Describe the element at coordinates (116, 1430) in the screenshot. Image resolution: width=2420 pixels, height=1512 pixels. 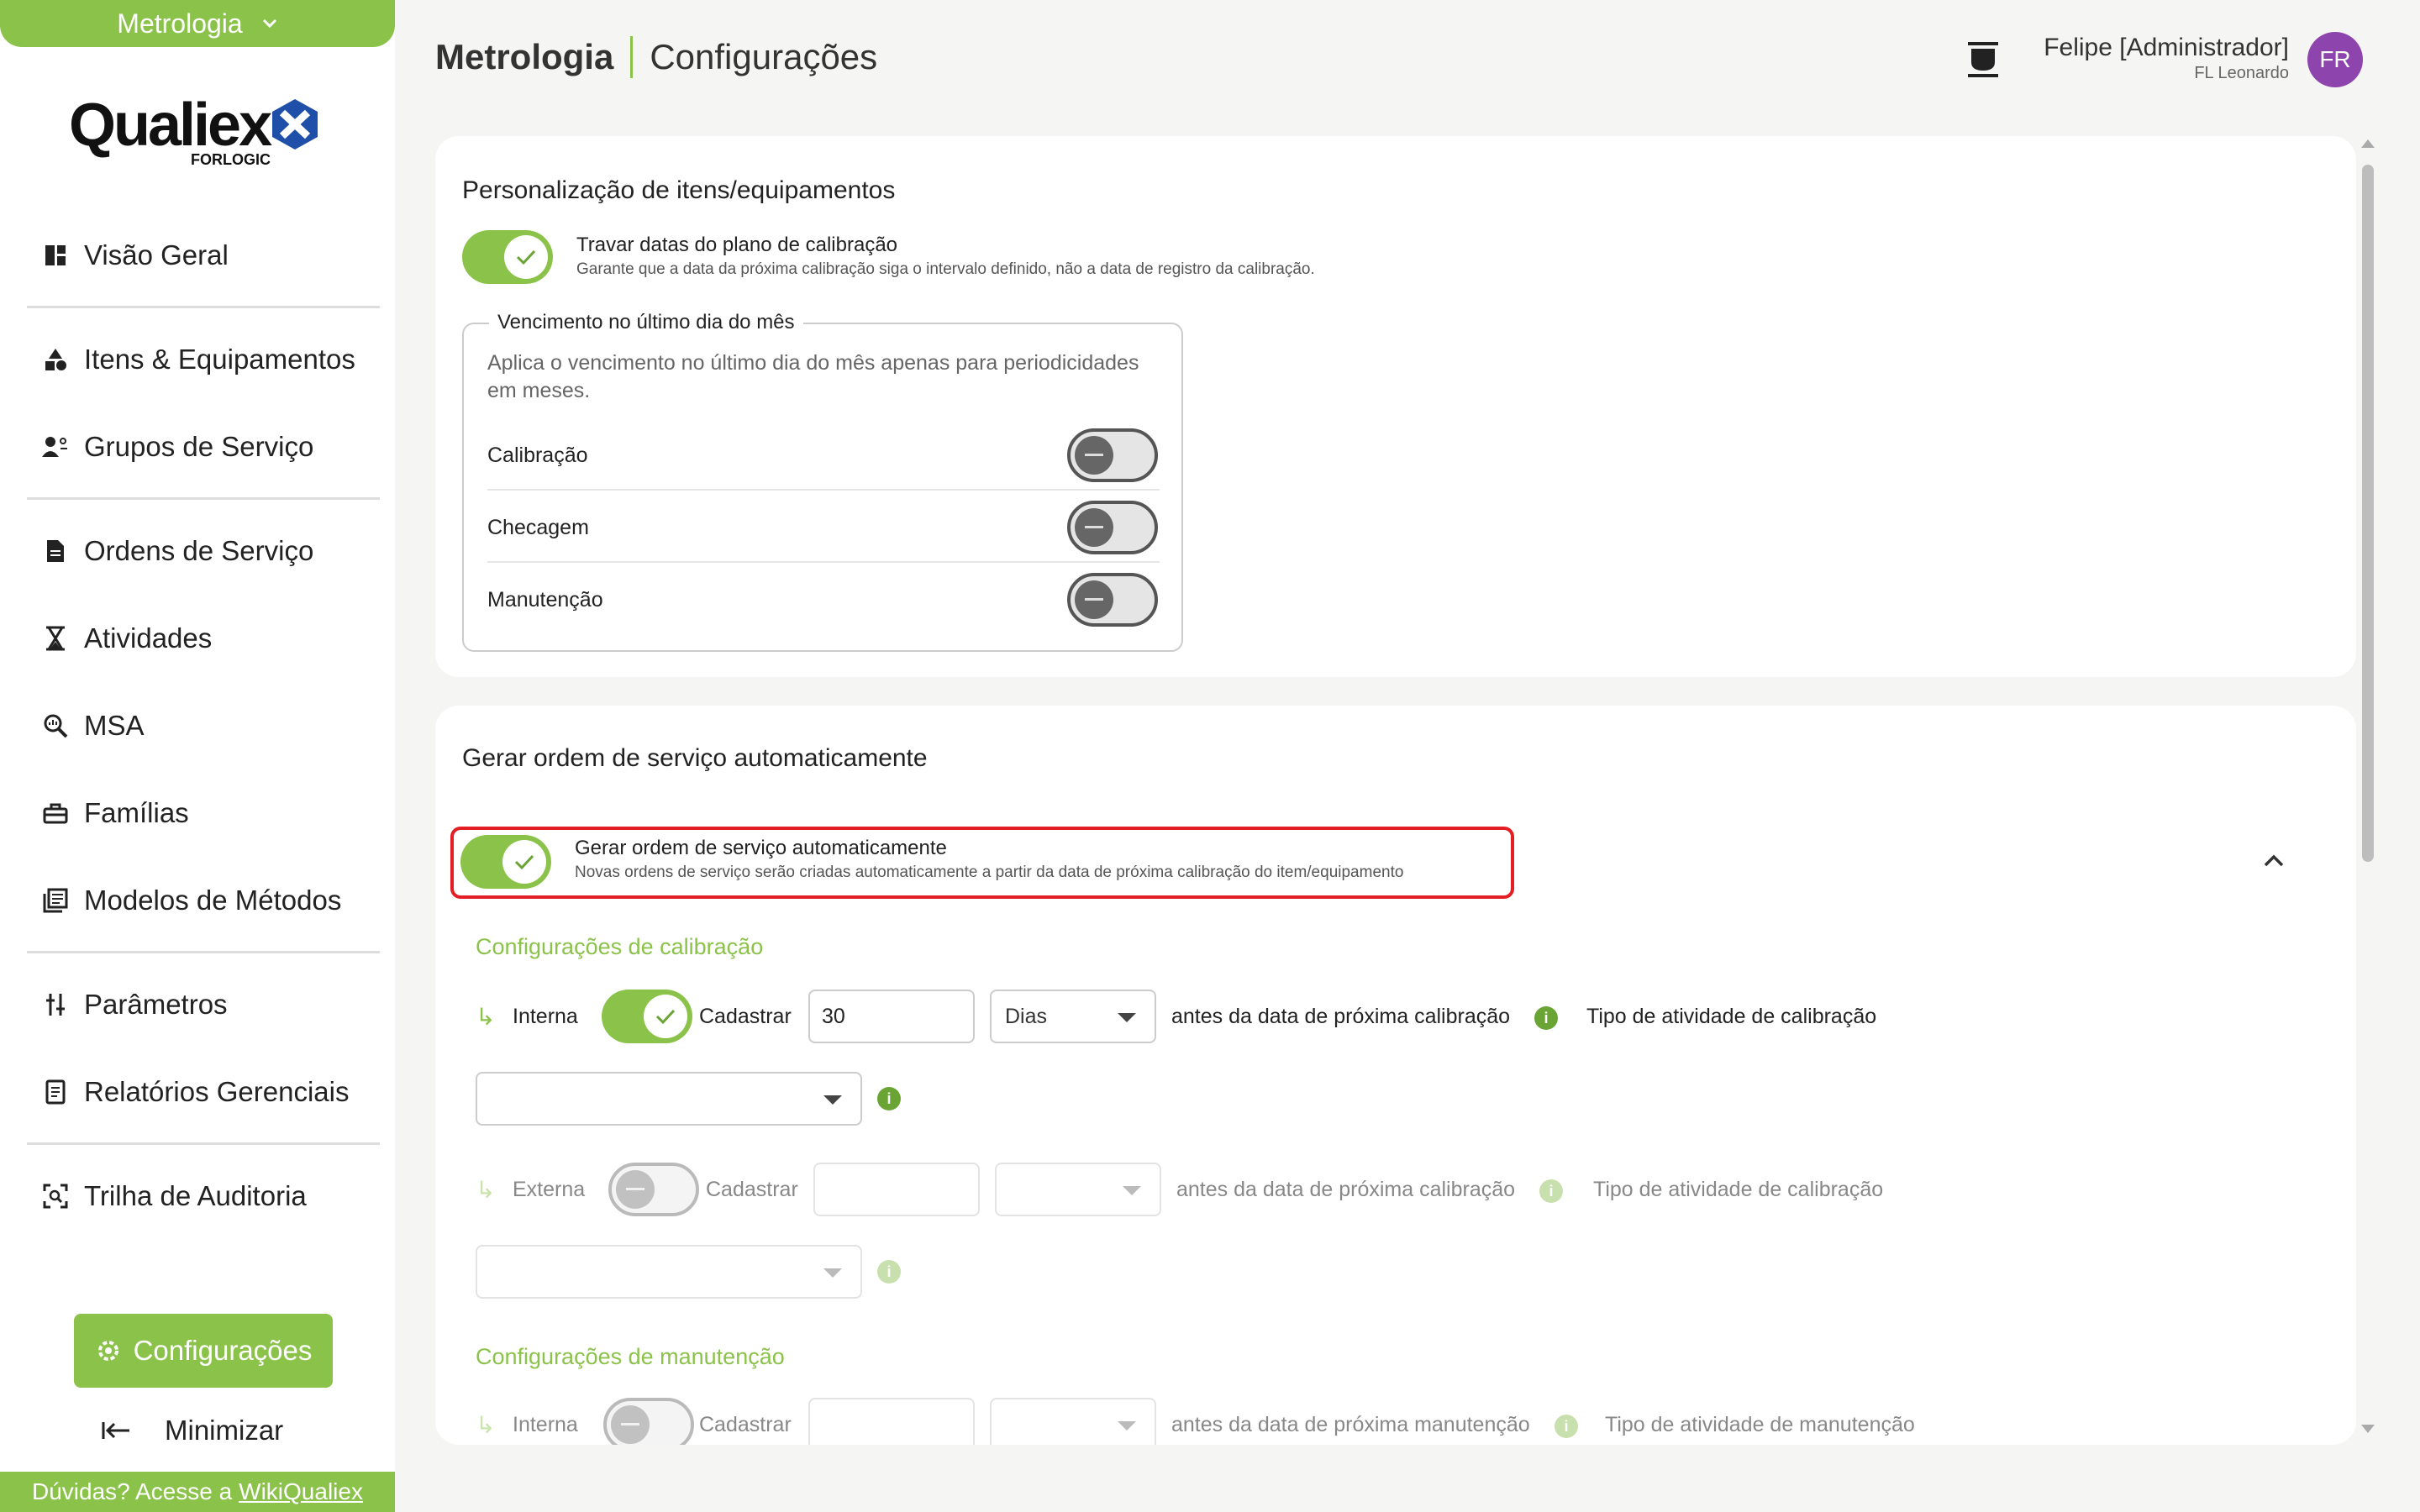
I see `collapse-left-icon` at that location.